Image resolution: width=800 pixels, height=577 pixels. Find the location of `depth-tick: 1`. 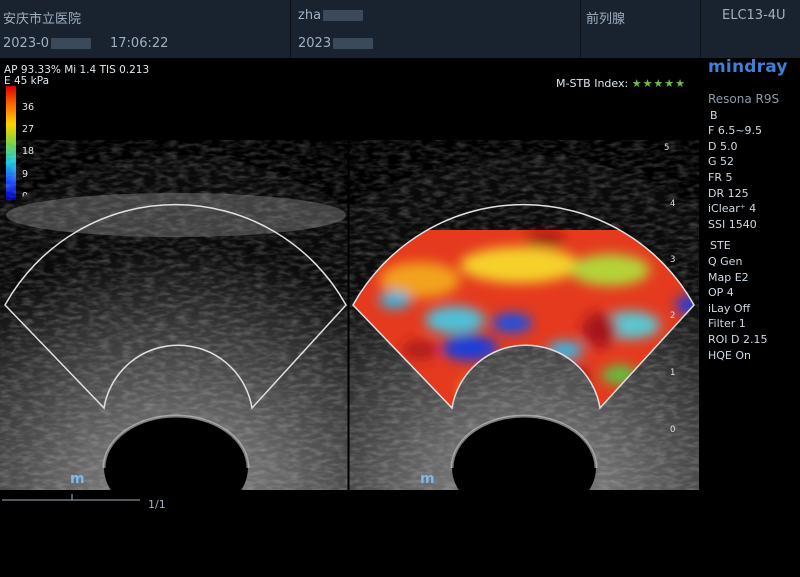

depth-tick: 1 is located at coordinates (673, 373).